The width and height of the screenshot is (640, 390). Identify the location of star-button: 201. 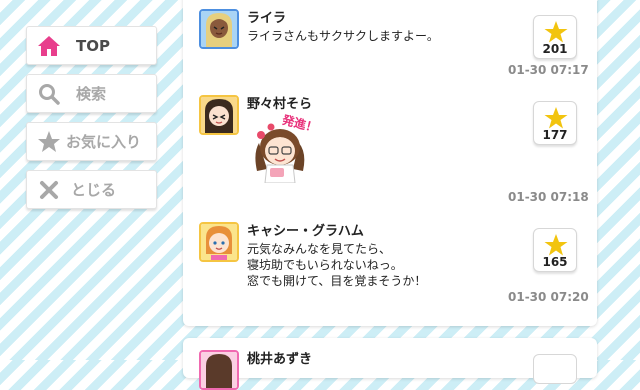
(555, 37).